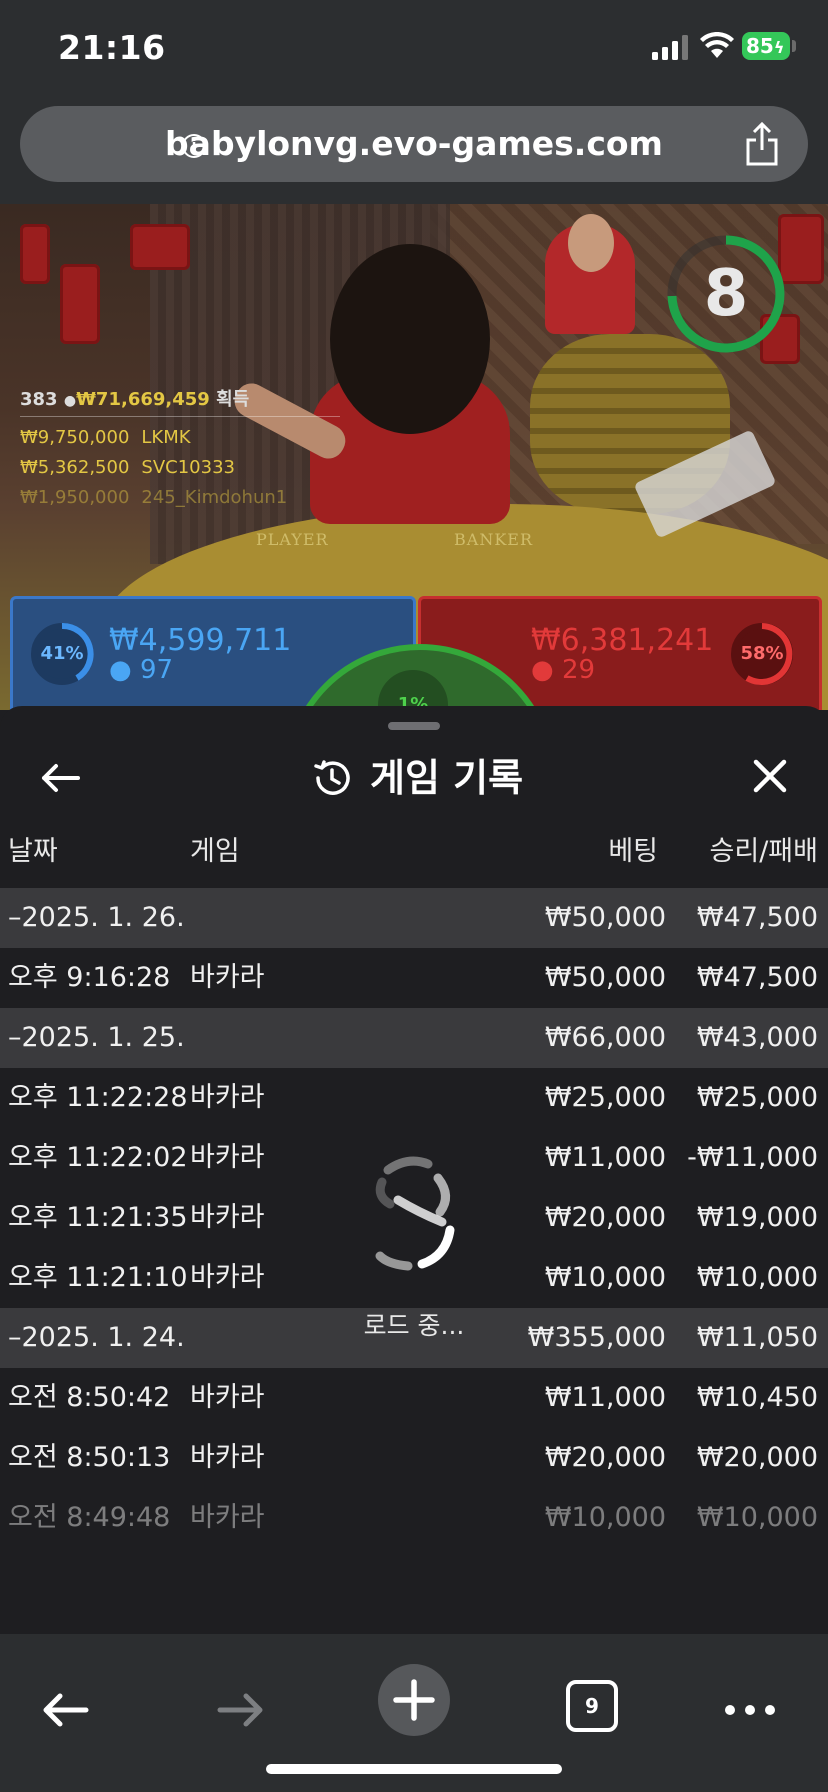 Image resolution: width=828 pixels, height=1792 pixels. Describe the element at coordinates (39, 399) in the screenshot. I see `winner-count: 383` at that location.